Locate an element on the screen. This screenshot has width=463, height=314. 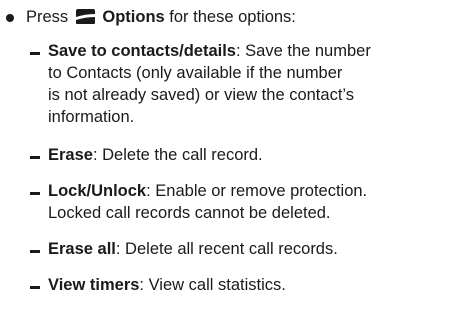
option-text-line: : Delete the call record. is located at coordinates (177, 155).